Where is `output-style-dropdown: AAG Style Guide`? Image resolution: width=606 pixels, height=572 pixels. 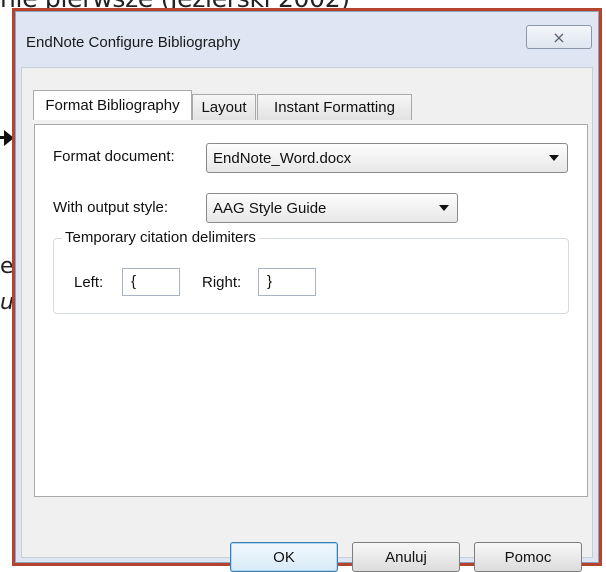
output-style-dropdown: AAG Style Guide is located at coordinates (332, 208).